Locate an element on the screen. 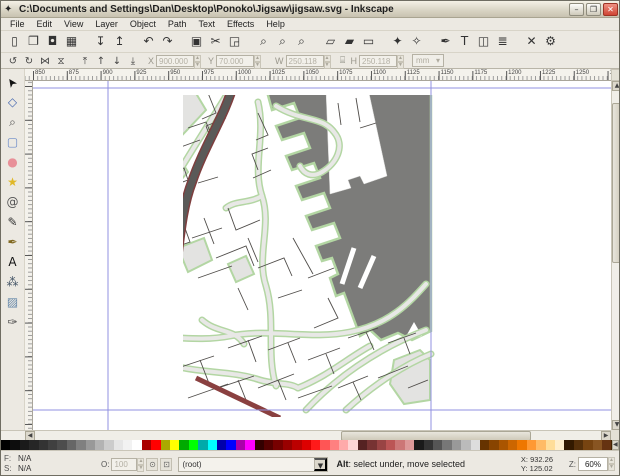 This screenshot has width=620, height=476. height-input: 250.118 is located at coordinates (378, 60).